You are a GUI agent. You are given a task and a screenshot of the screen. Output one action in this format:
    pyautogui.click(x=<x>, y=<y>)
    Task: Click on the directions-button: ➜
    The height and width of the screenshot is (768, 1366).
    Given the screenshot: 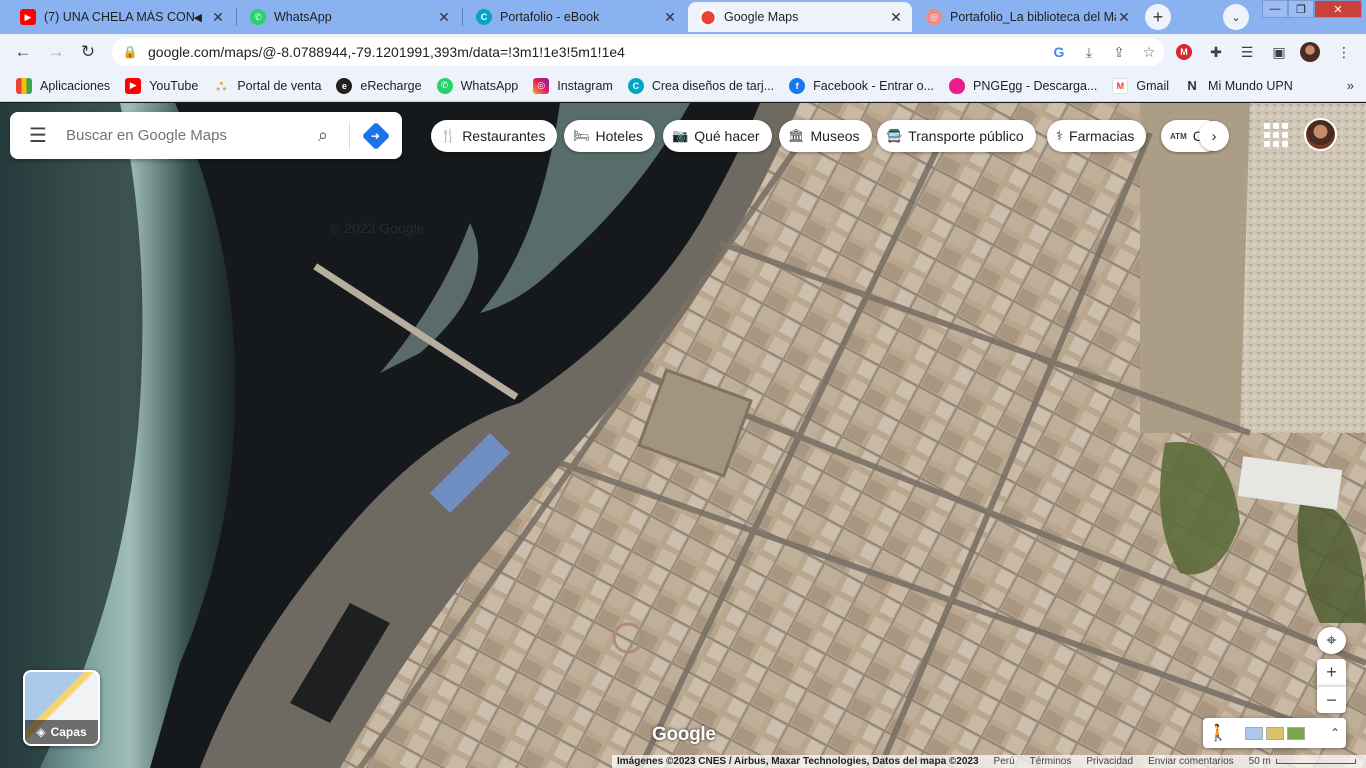 What is the action you would take?
    pyautogui.click(x=376, y=136)
    